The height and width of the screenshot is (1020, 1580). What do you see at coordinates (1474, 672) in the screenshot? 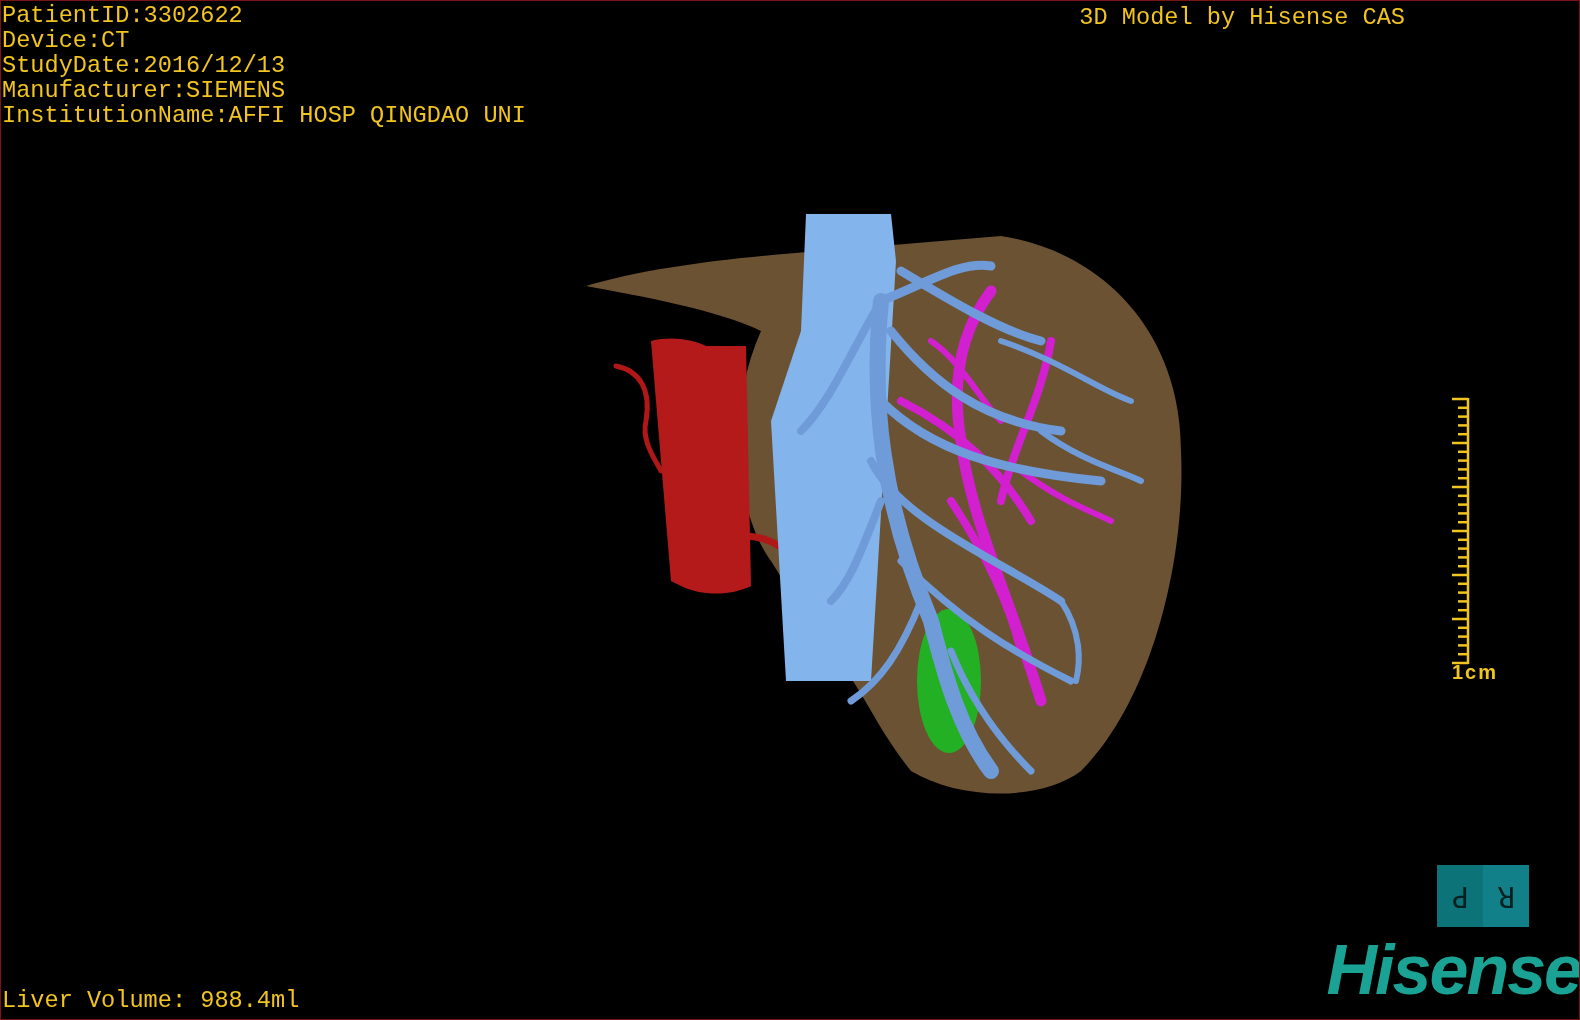
I see `scale-label: 1cm` at bounding box center [1474, 672].